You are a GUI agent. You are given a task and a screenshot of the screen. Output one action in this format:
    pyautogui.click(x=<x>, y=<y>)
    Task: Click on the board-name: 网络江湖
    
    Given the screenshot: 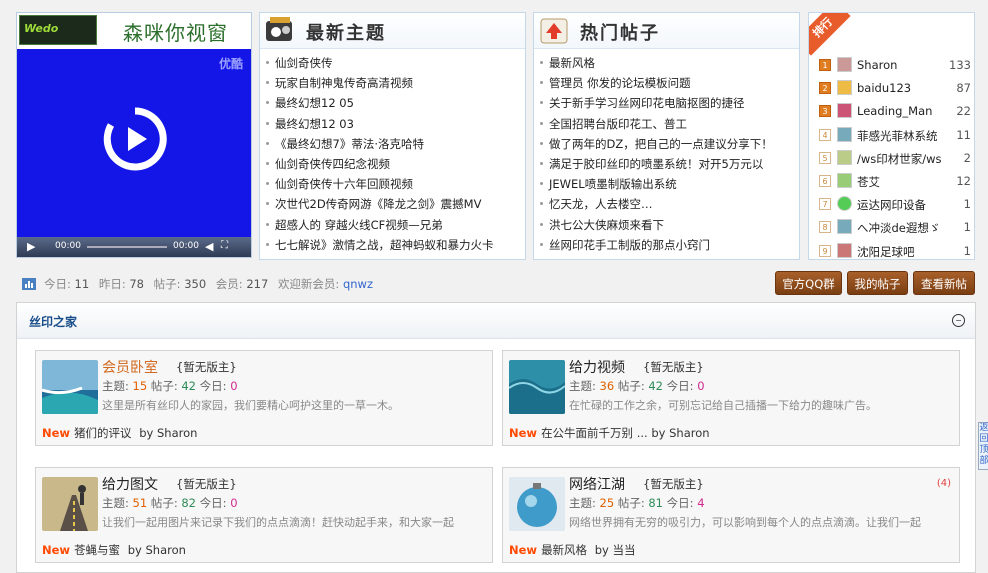 What is the action you would take?
    pyautogui.click(x=597, y=484)
    